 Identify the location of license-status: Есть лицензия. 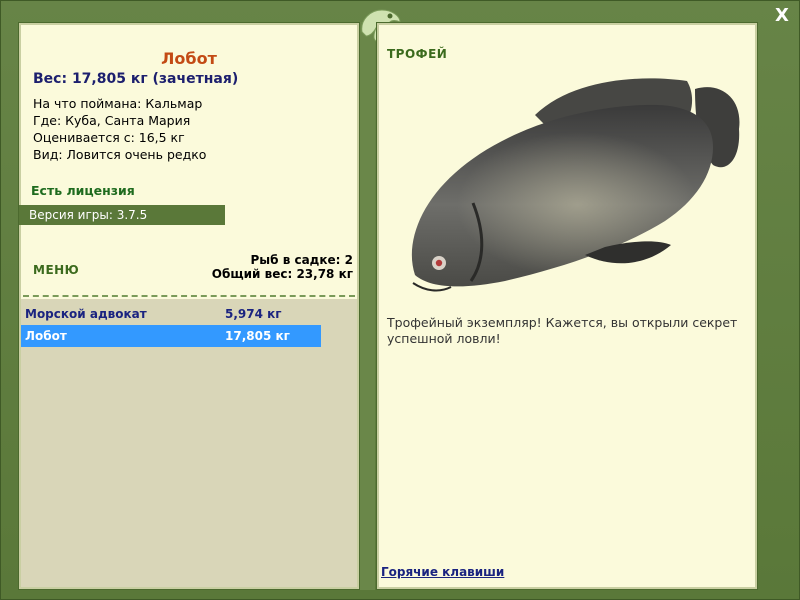
(83, 190).